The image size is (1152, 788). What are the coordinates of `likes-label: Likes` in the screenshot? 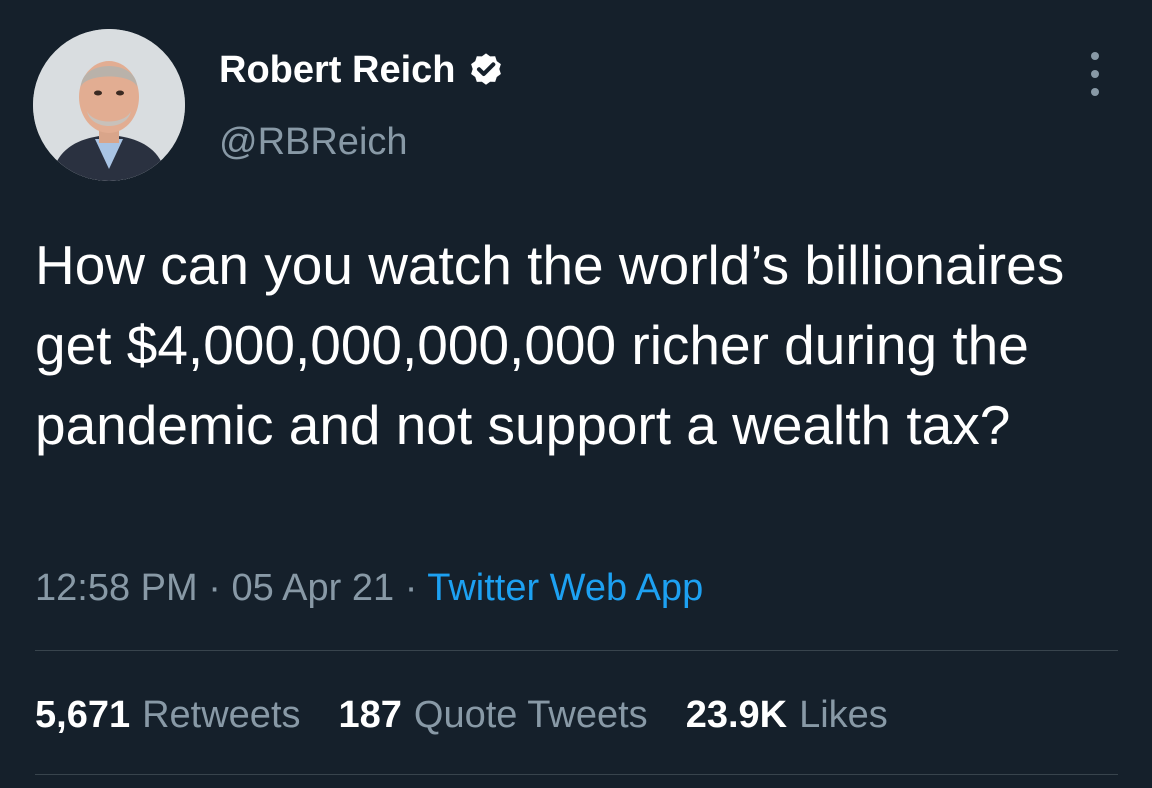 It's located at (843, 715).